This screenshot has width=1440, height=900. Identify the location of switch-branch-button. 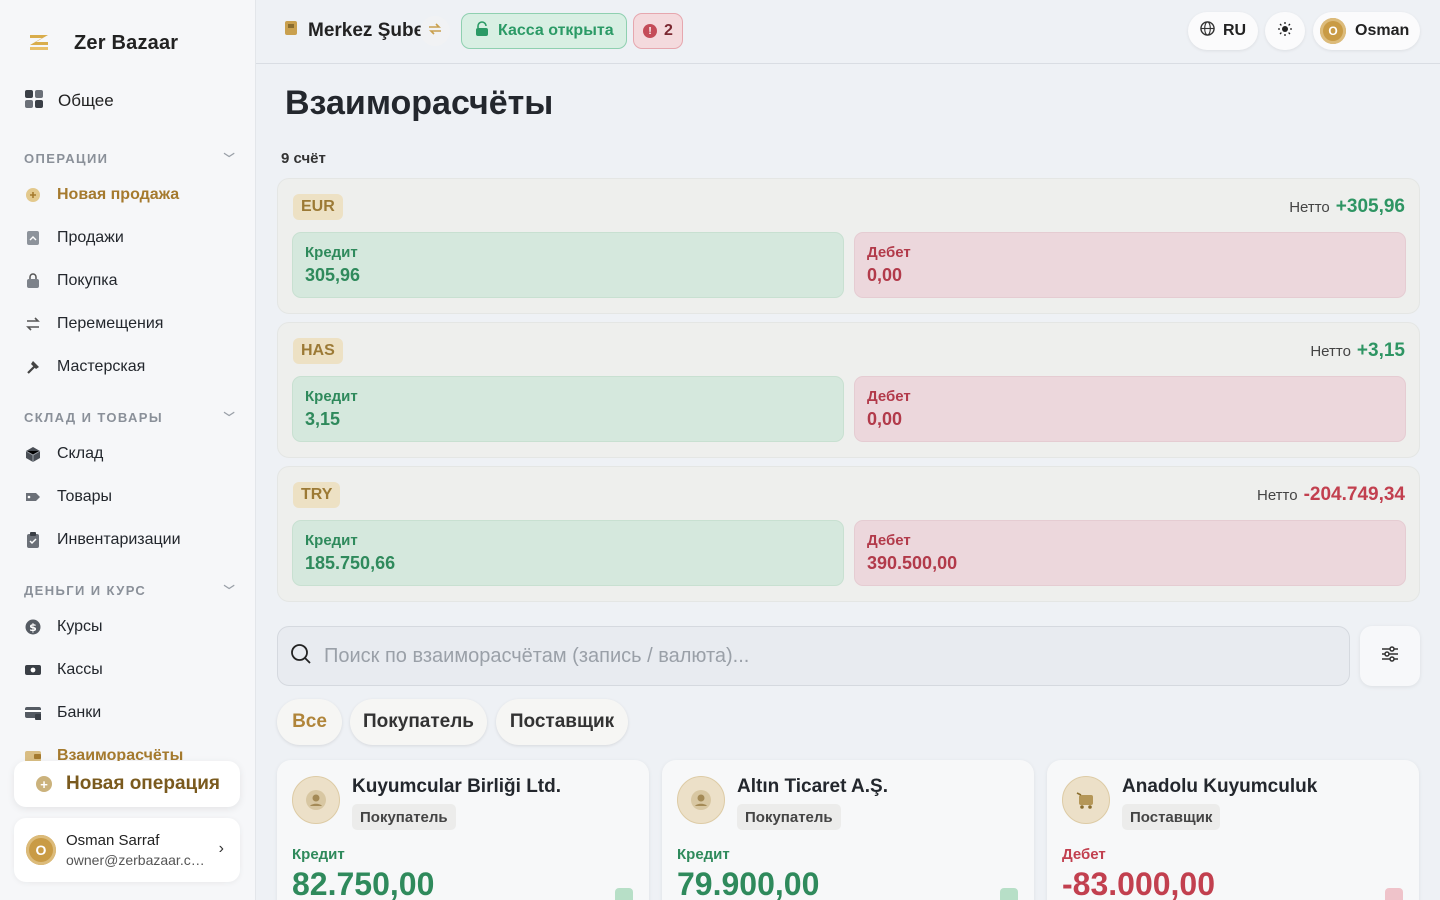
(435, 31).